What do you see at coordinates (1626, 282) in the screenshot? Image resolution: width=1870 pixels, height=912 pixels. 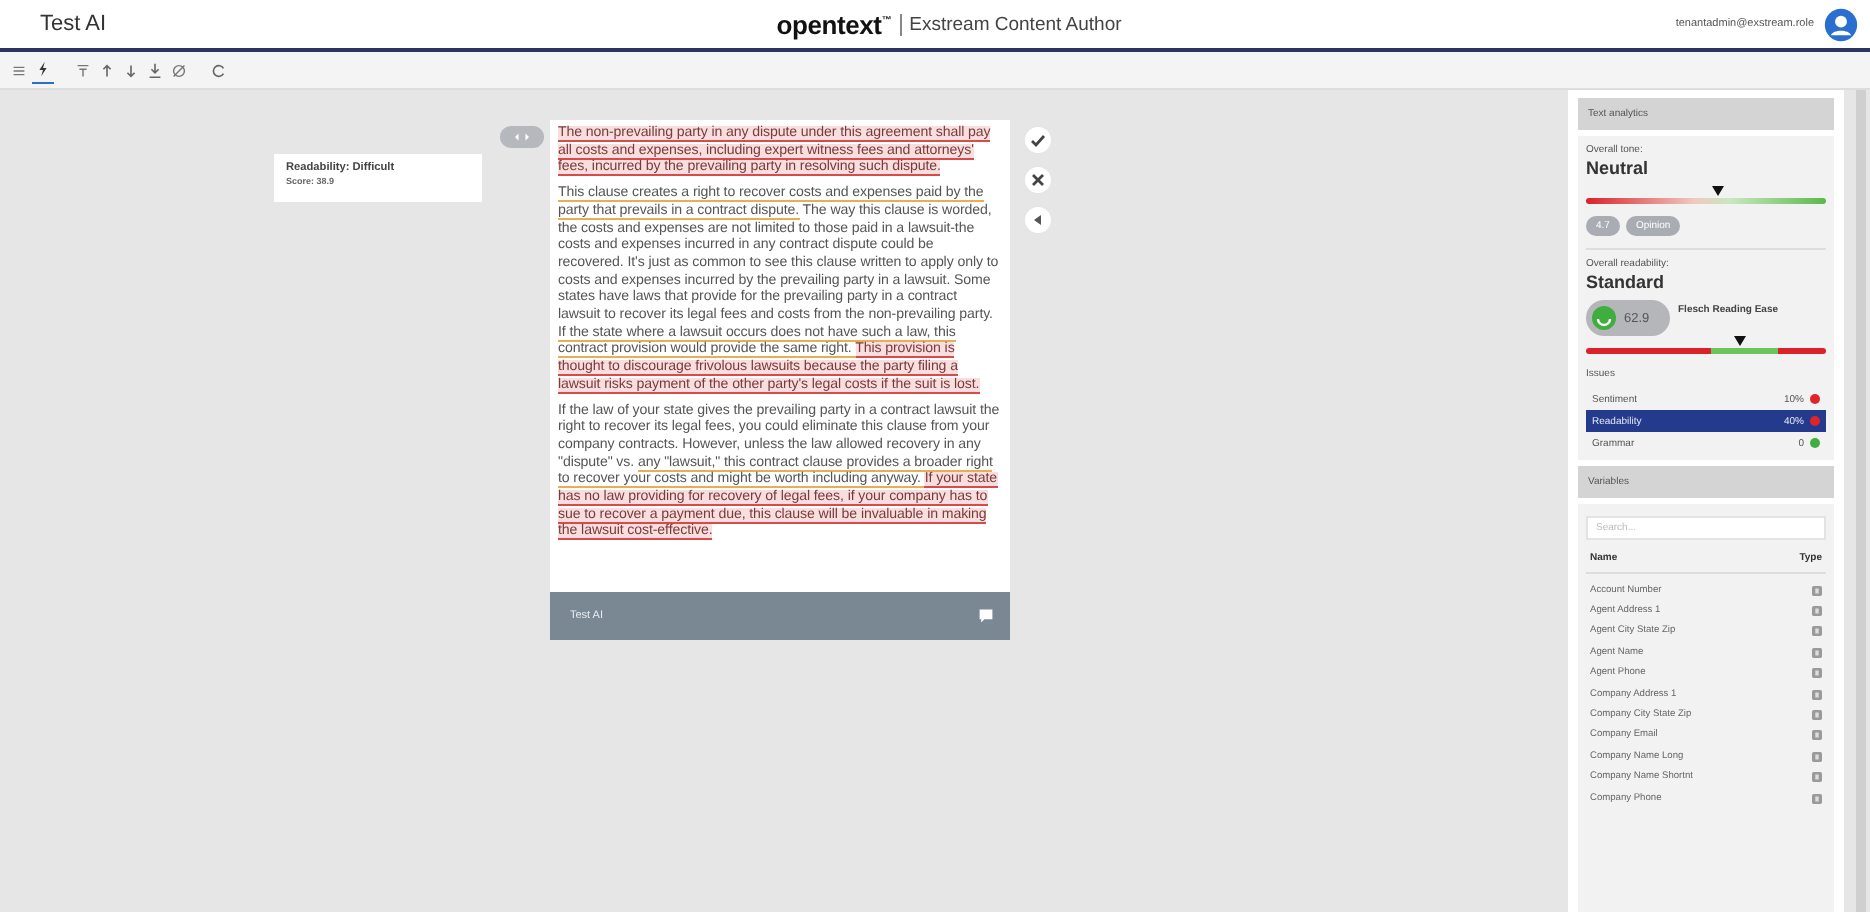 I see `readability-value: Standard` at bounding box center [1626, 282].